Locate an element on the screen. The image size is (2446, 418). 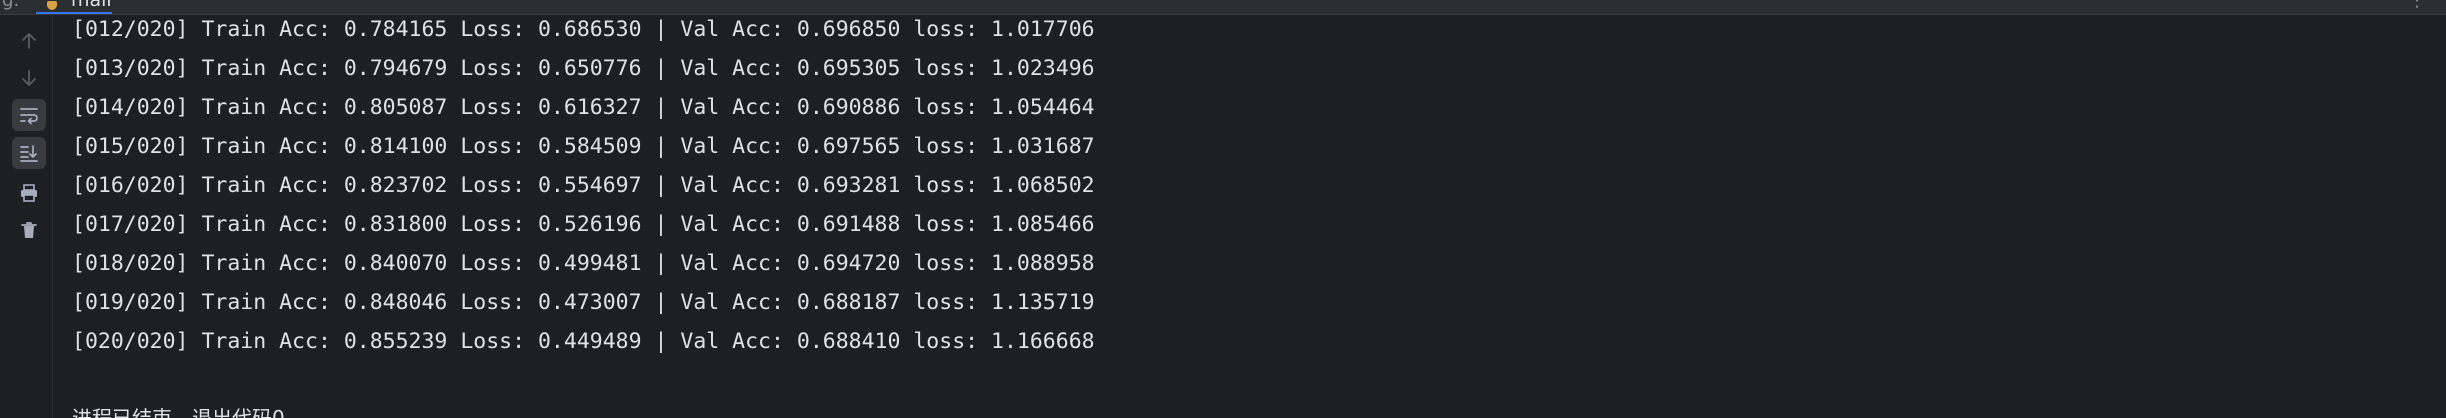
python-run-icon is located at coordinates (52, 5).